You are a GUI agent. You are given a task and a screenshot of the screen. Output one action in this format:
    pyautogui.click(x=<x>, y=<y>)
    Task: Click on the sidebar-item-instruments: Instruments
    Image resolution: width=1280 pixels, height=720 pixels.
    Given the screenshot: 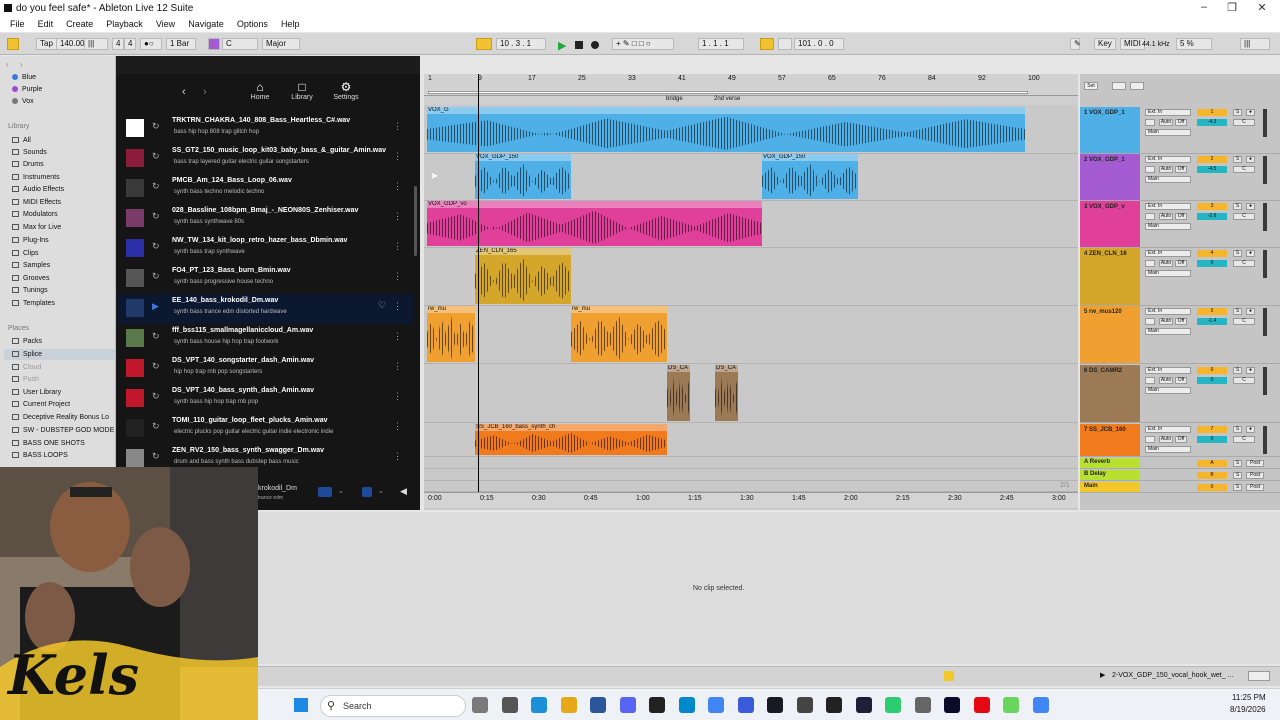 What is the action you would take?
    pyautogui.click(x=36, y=177)
    